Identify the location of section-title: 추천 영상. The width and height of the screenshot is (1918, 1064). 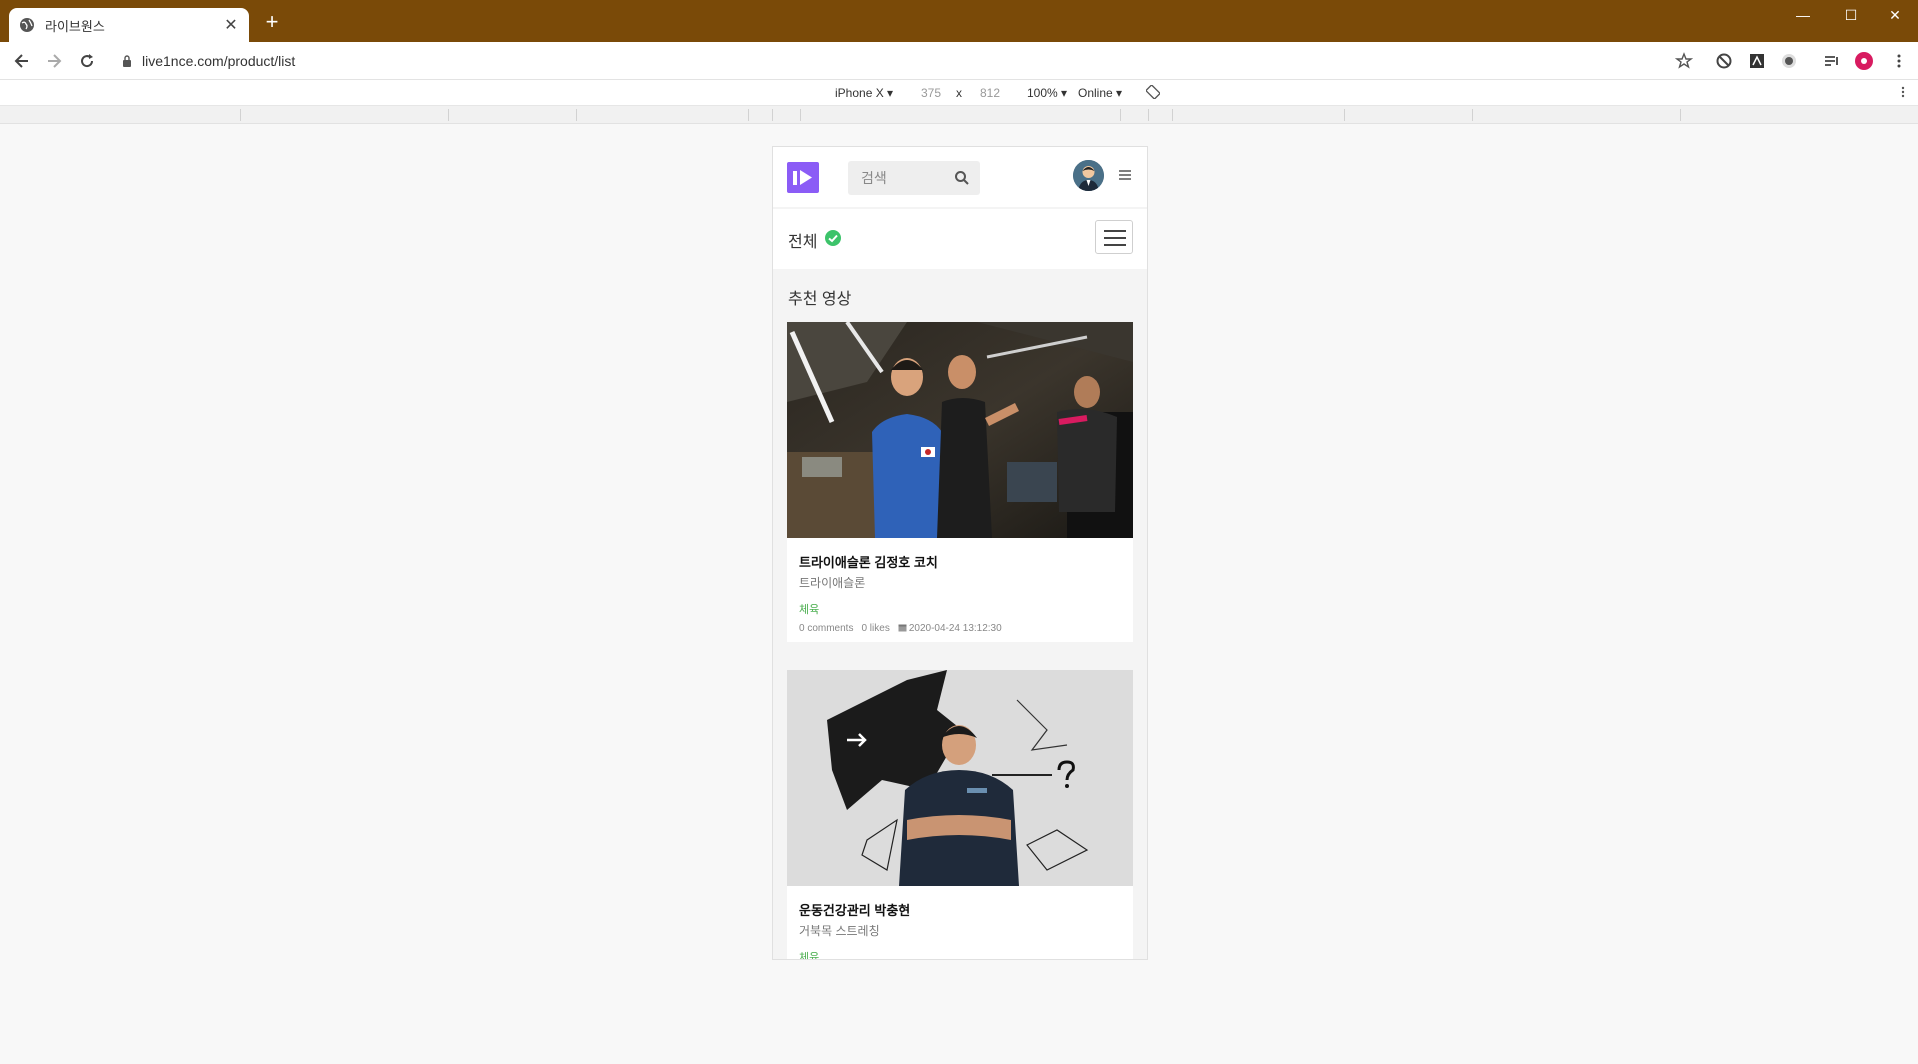
(820, 299).